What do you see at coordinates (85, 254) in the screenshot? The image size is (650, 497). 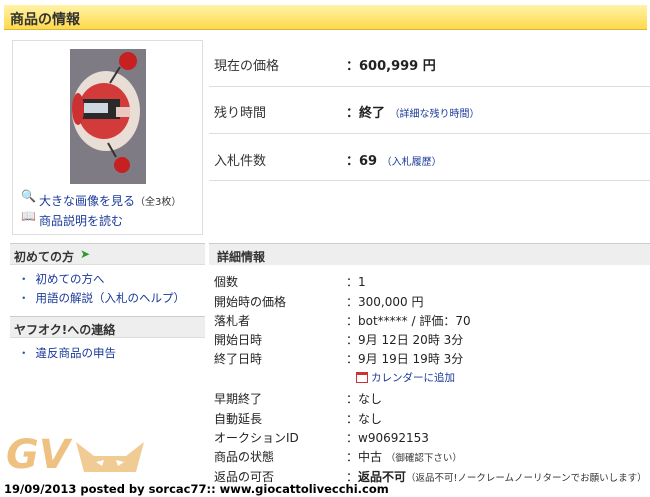 I see `beginner-leaf-icon: ➤` at bounding box center [85, 254].